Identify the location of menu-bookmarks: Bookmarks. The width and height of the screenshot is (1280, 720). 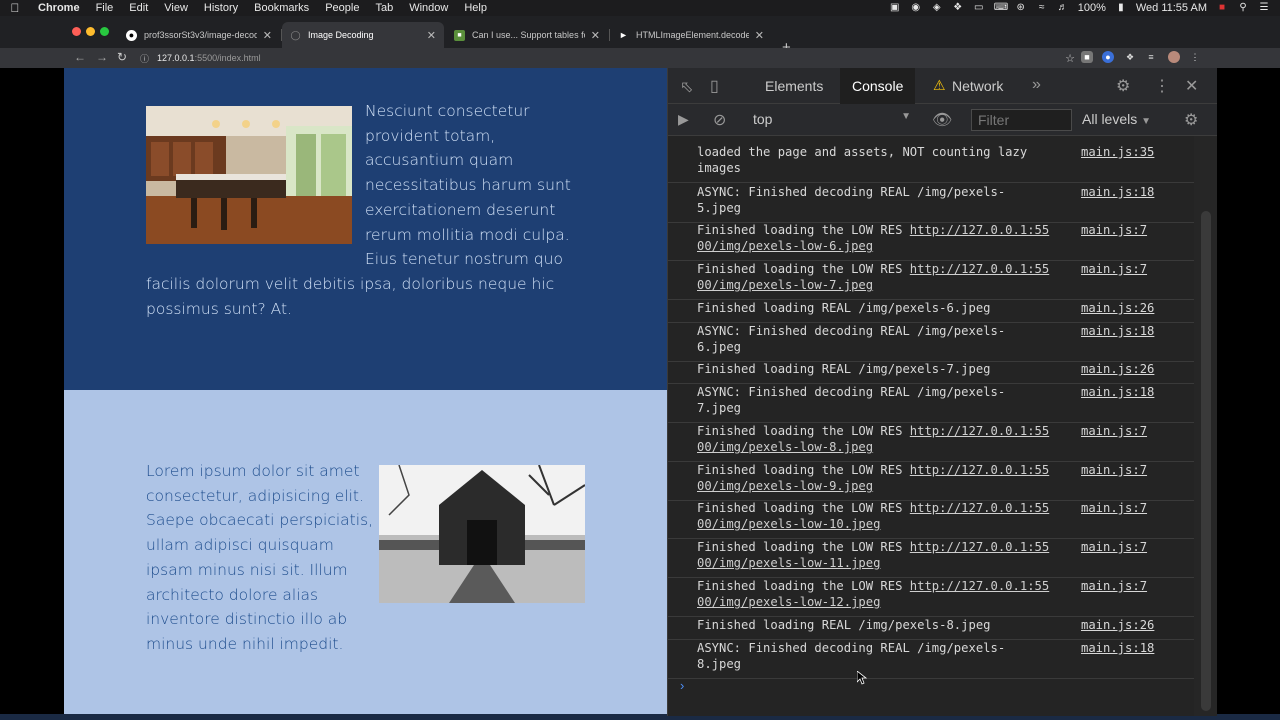
(281, 8).